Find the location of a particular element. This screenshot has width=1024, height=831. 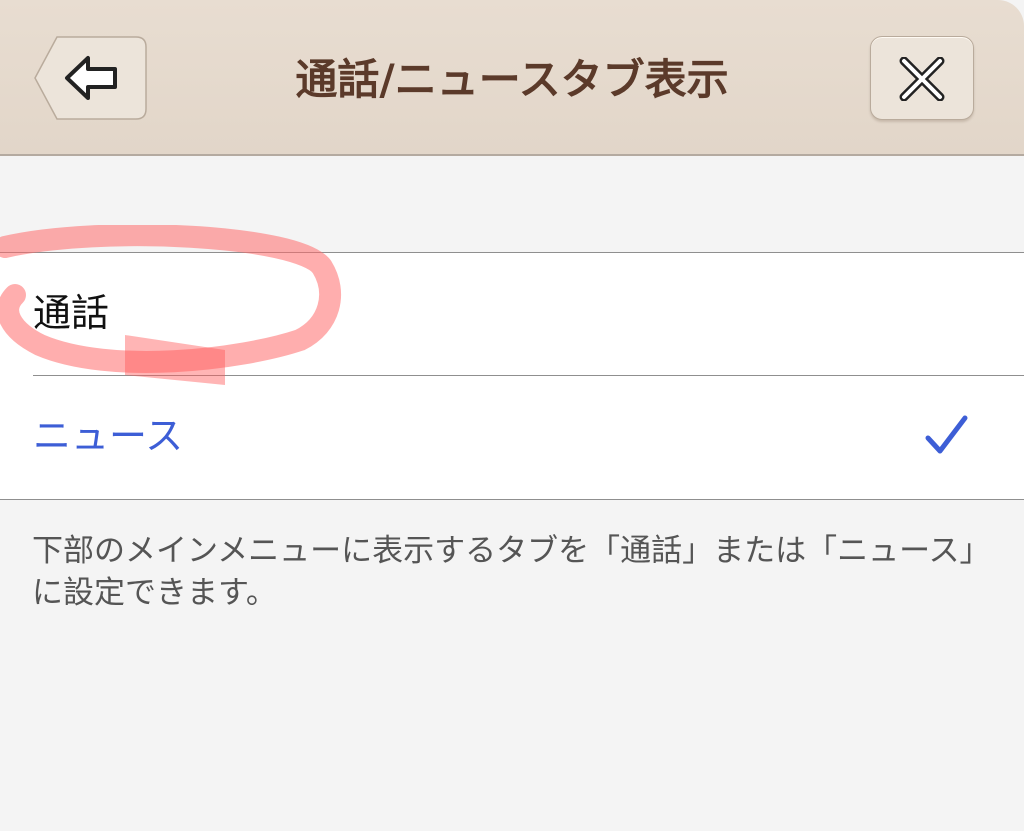

page-title: 通話/ニュースタブ表示 is located at coordinates (512, 79).